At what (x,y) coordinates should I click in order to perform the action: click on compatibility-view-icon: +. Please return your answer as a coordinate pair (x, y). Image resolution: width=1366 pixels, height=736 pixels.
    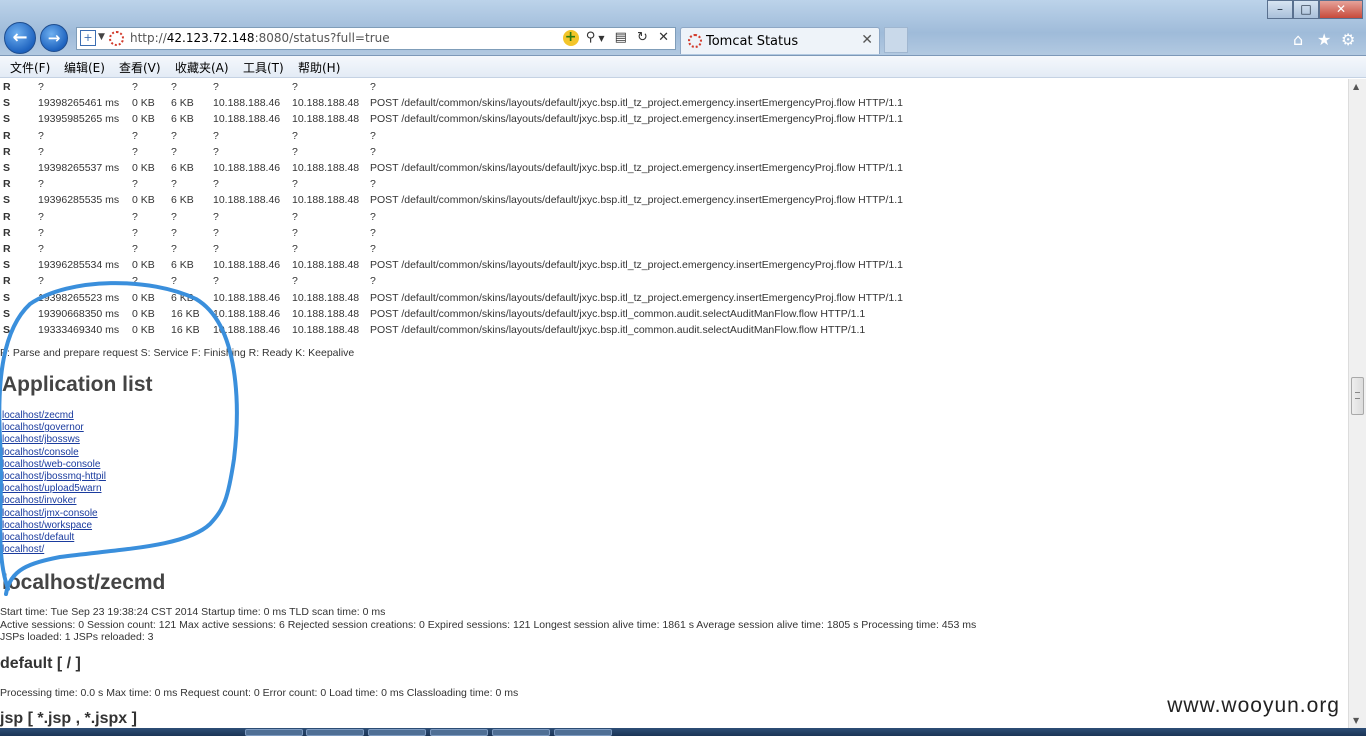
    Looking at the image, I should click on (88, 38).